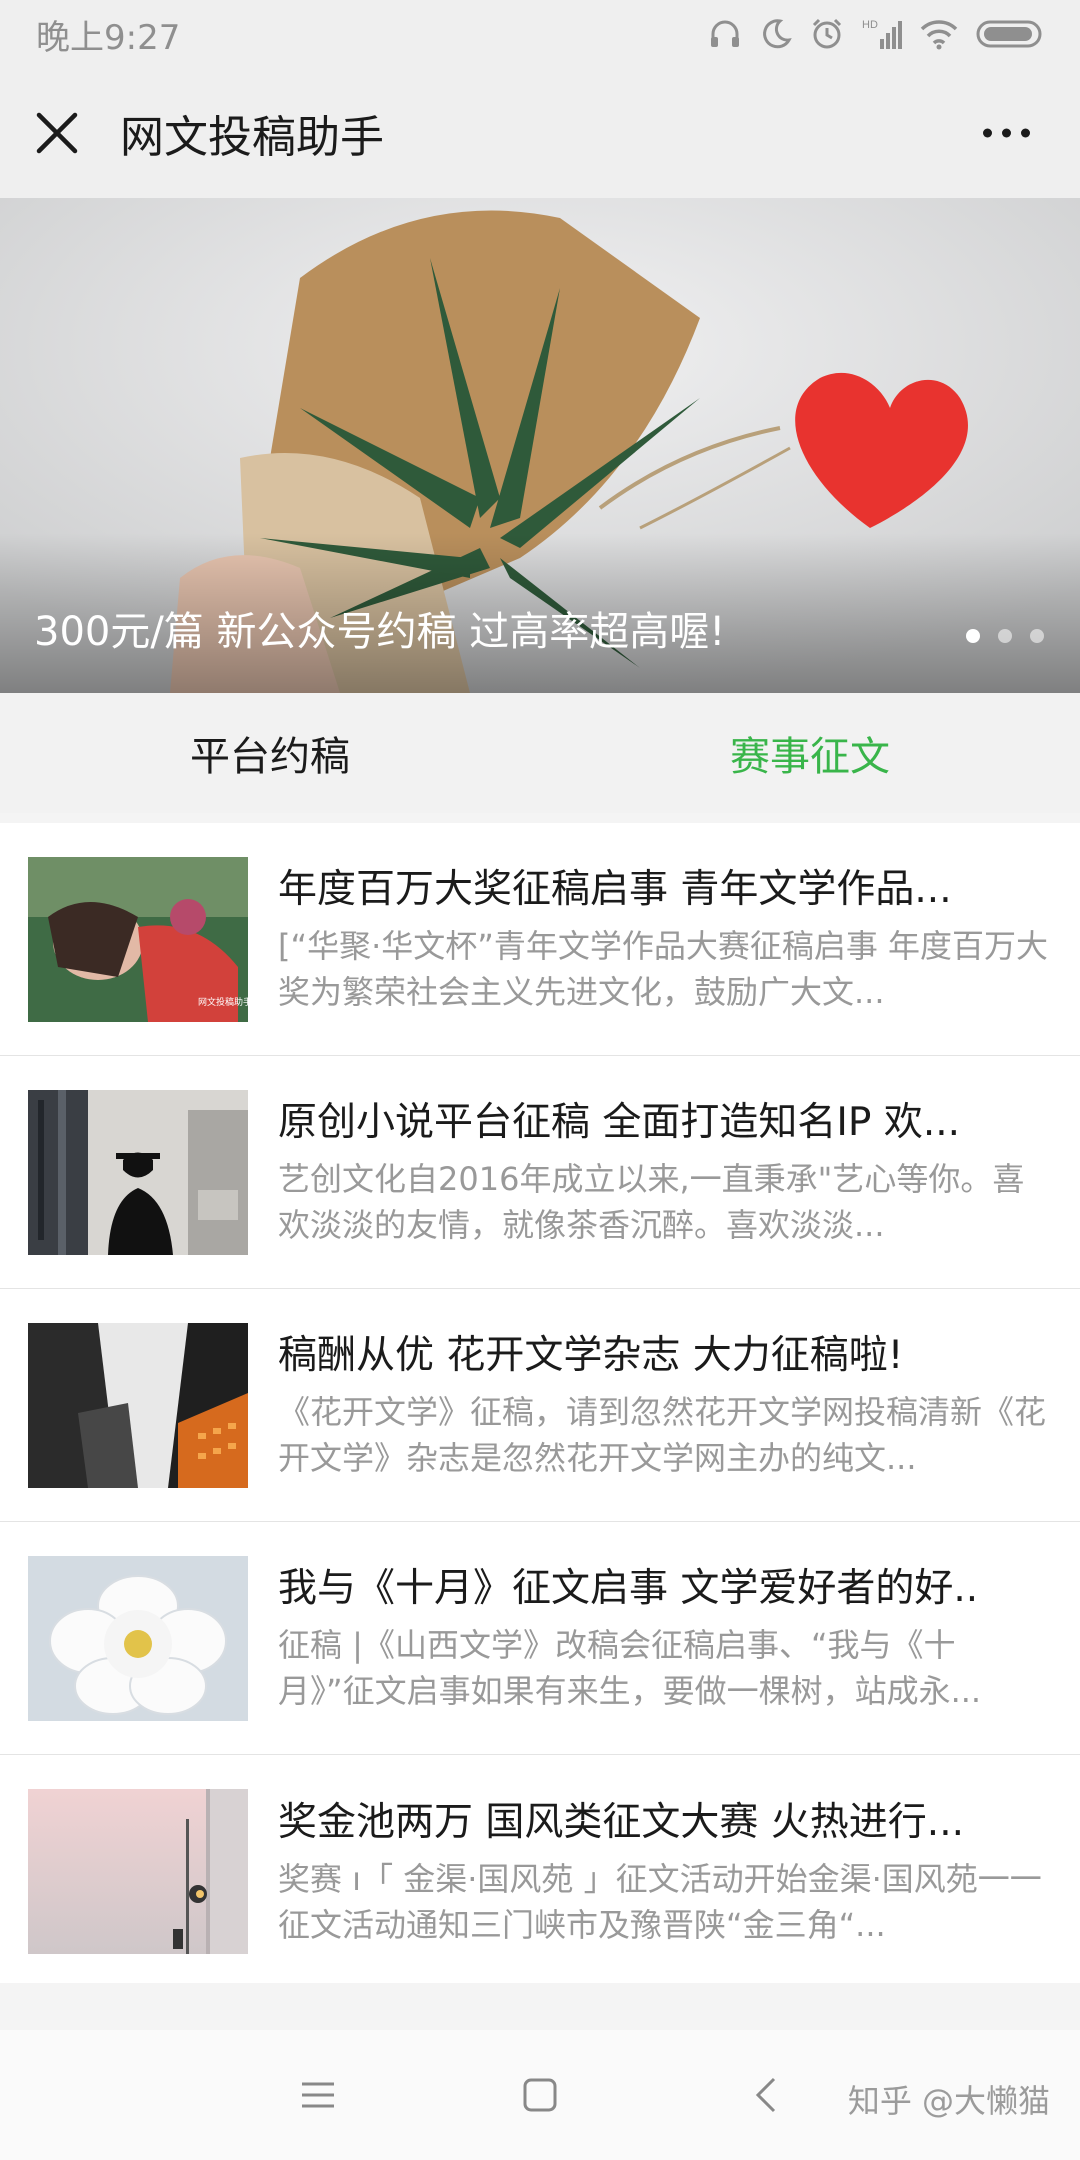  What do you see at coordinates (827, 33) in the screenshot?
I see `alarm-icon` at bounding box center [827, 33].